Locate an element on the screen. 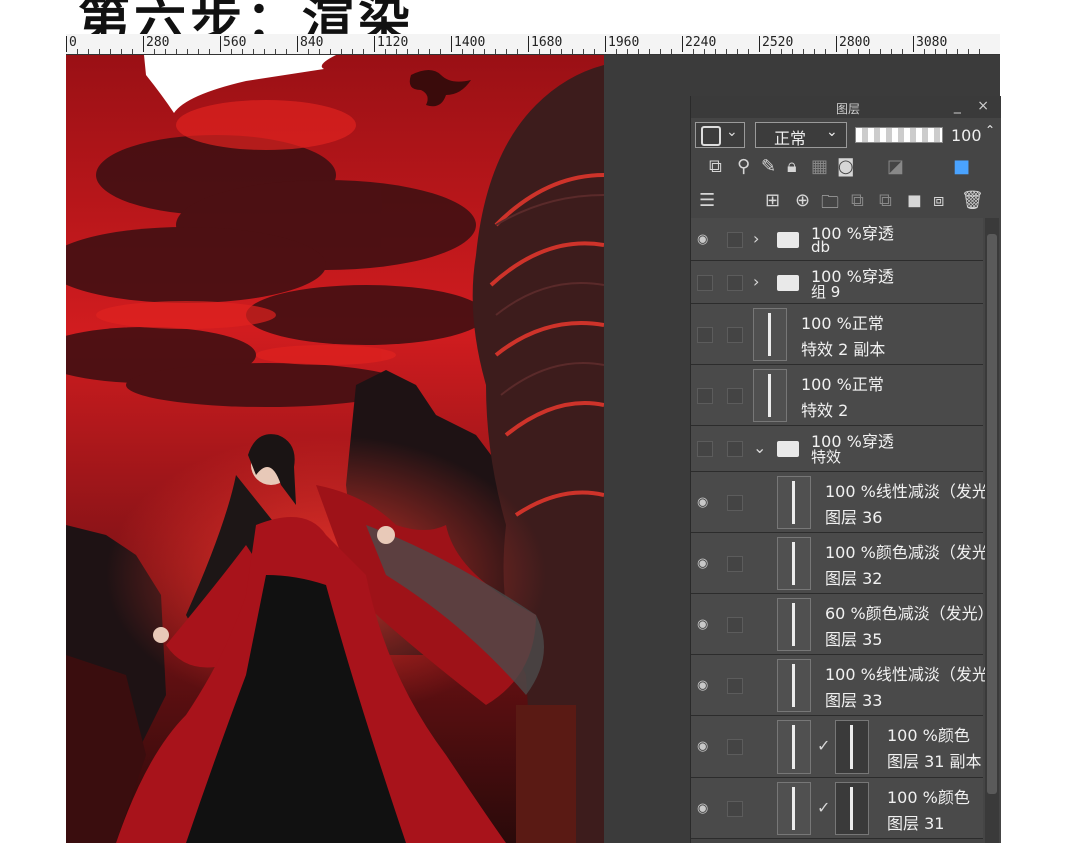 The width and height of the screenshot is (1080, 843). layer-row: ◉ ✓ 100 %颜色 图层 31 副本 is located at coordinates (837, 747).